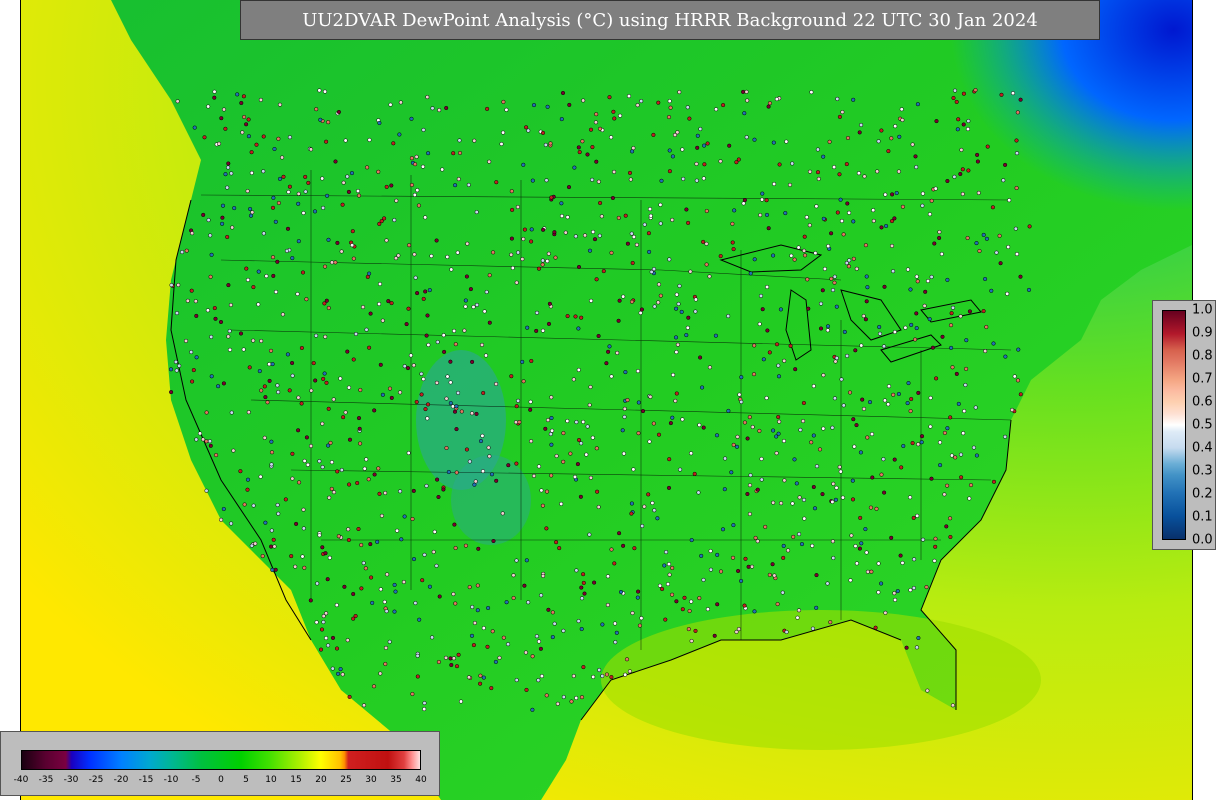 The width and height of the screenshot is (1216, 800). Describe the element at coordinates (1202, 517) in the screenshot. I see `qc-tick-label: 0.1` at that location.